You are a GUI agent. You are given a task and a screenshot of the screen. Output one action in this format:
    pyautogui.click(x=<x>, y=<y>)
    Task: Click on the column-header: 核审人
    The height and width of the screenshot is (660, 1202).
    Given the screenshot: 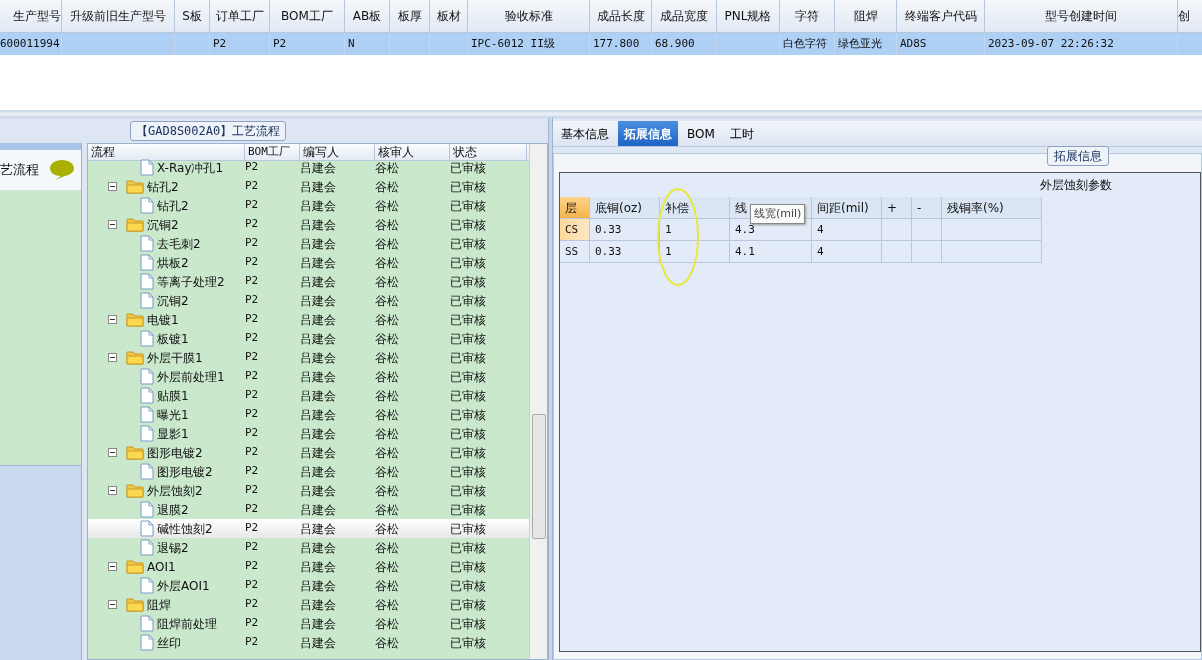 What is the action you would take?
    pyautogui.click(x=412, y=152)
    